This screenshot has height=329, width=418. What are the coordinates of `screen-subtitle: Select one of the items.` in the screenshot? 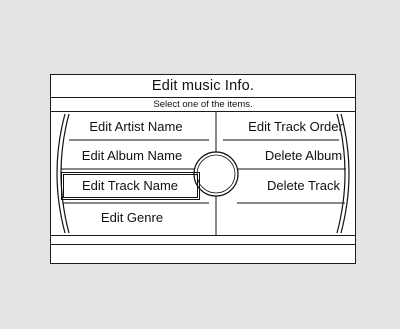 It's located at (203, 105).